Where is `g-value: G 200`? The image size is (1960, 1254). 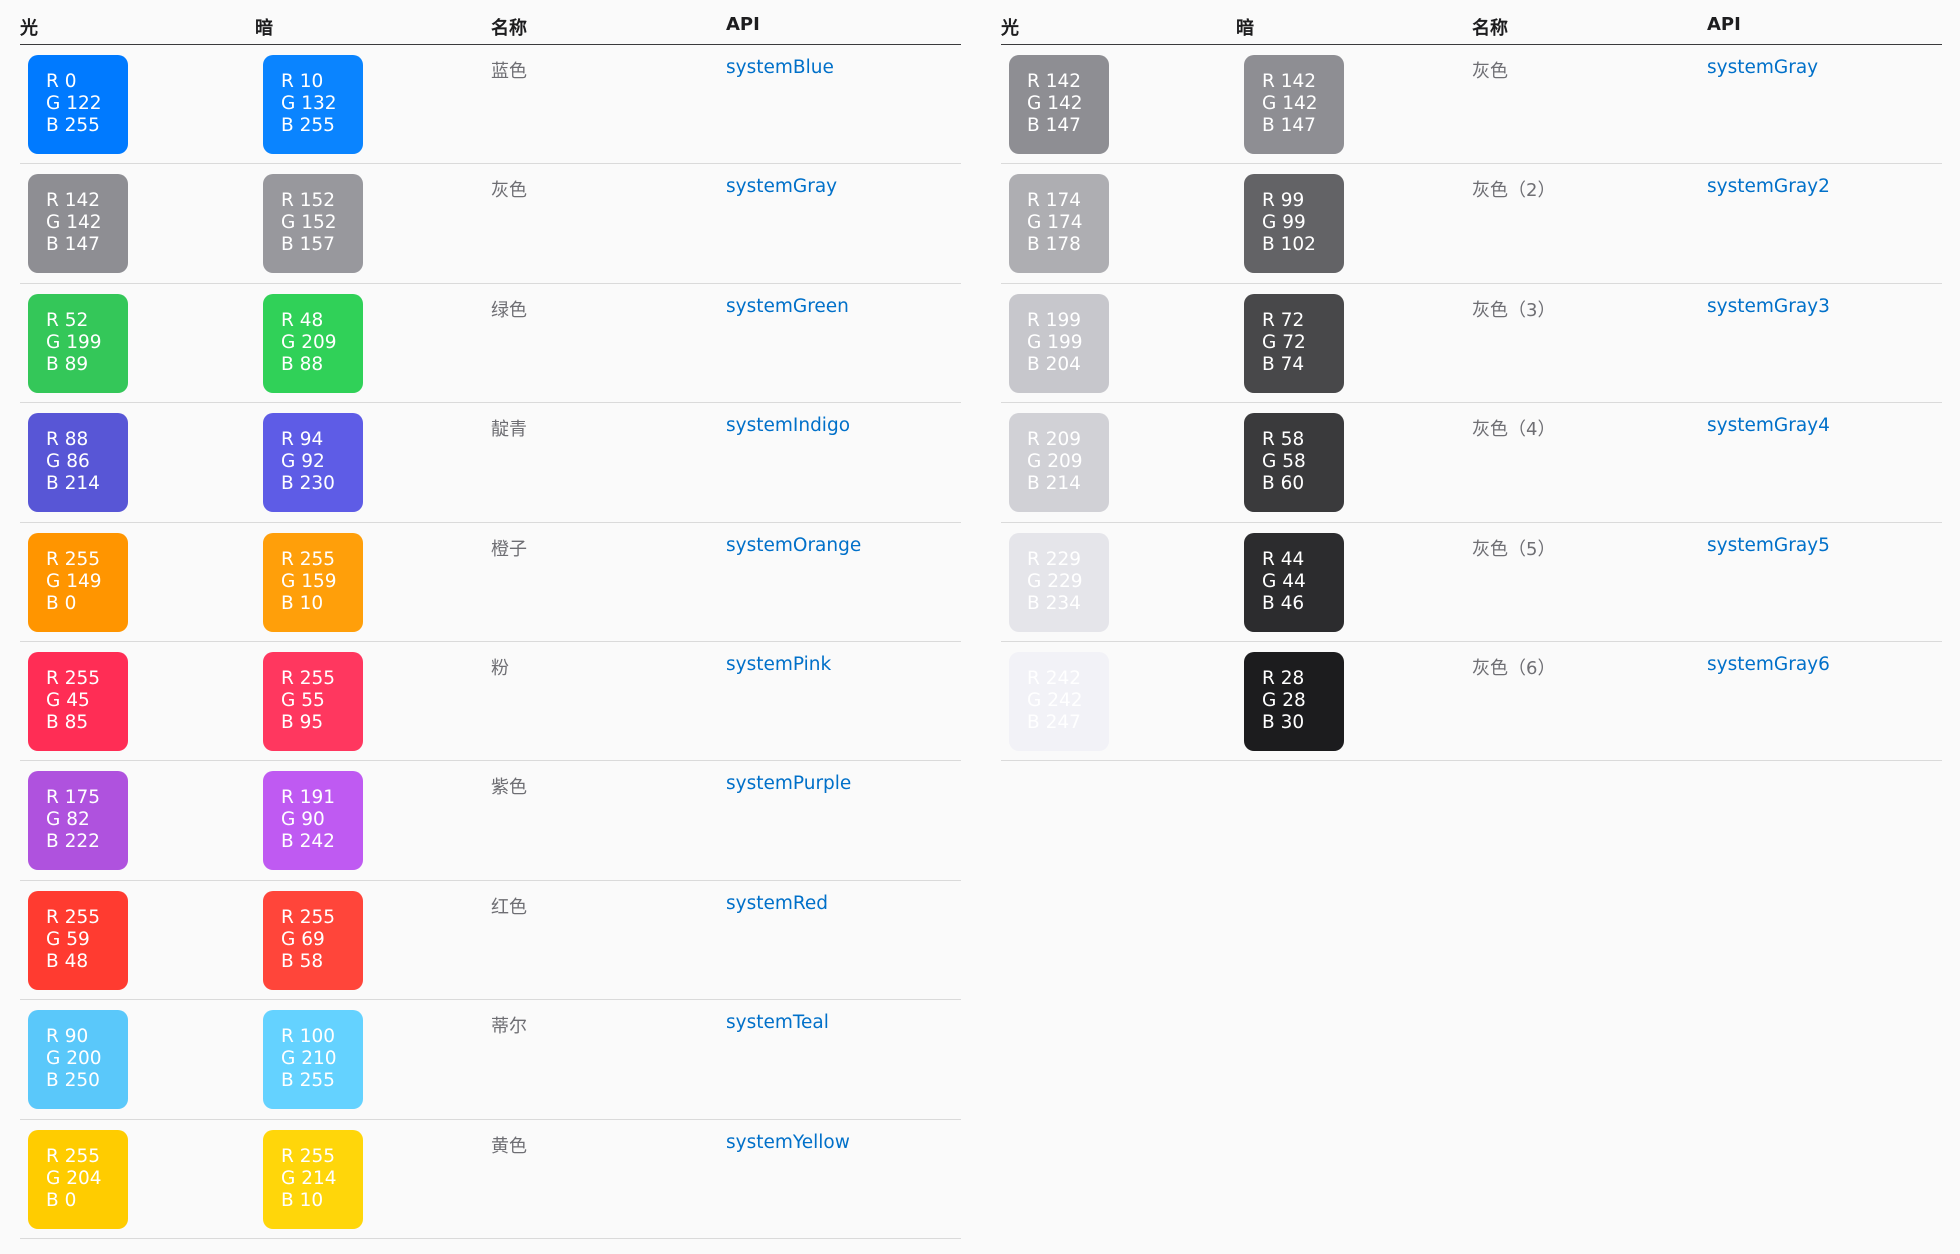 g-value: G 200 is located at coordinates (74, 1059).